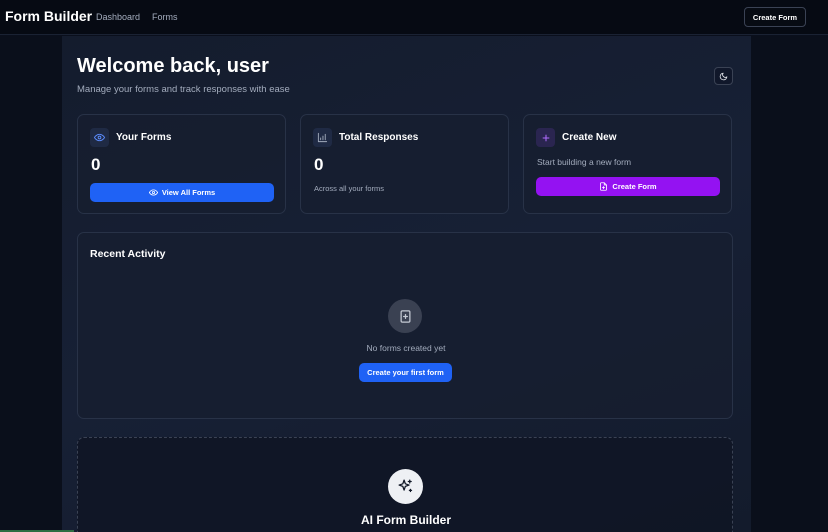 The height and width of the screenshot is (532, 828). Describe the element at coordinates (414, 17) in the screenshot. I see `top-navbar: Form Builder Dashboard Forms Create Form` at that location.